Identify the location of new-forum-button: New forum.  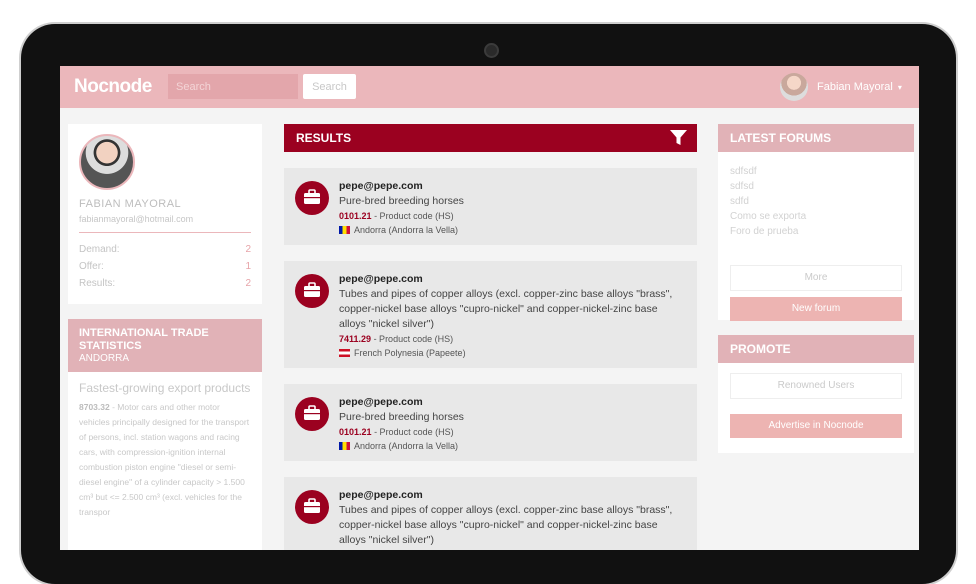
(816, 309).